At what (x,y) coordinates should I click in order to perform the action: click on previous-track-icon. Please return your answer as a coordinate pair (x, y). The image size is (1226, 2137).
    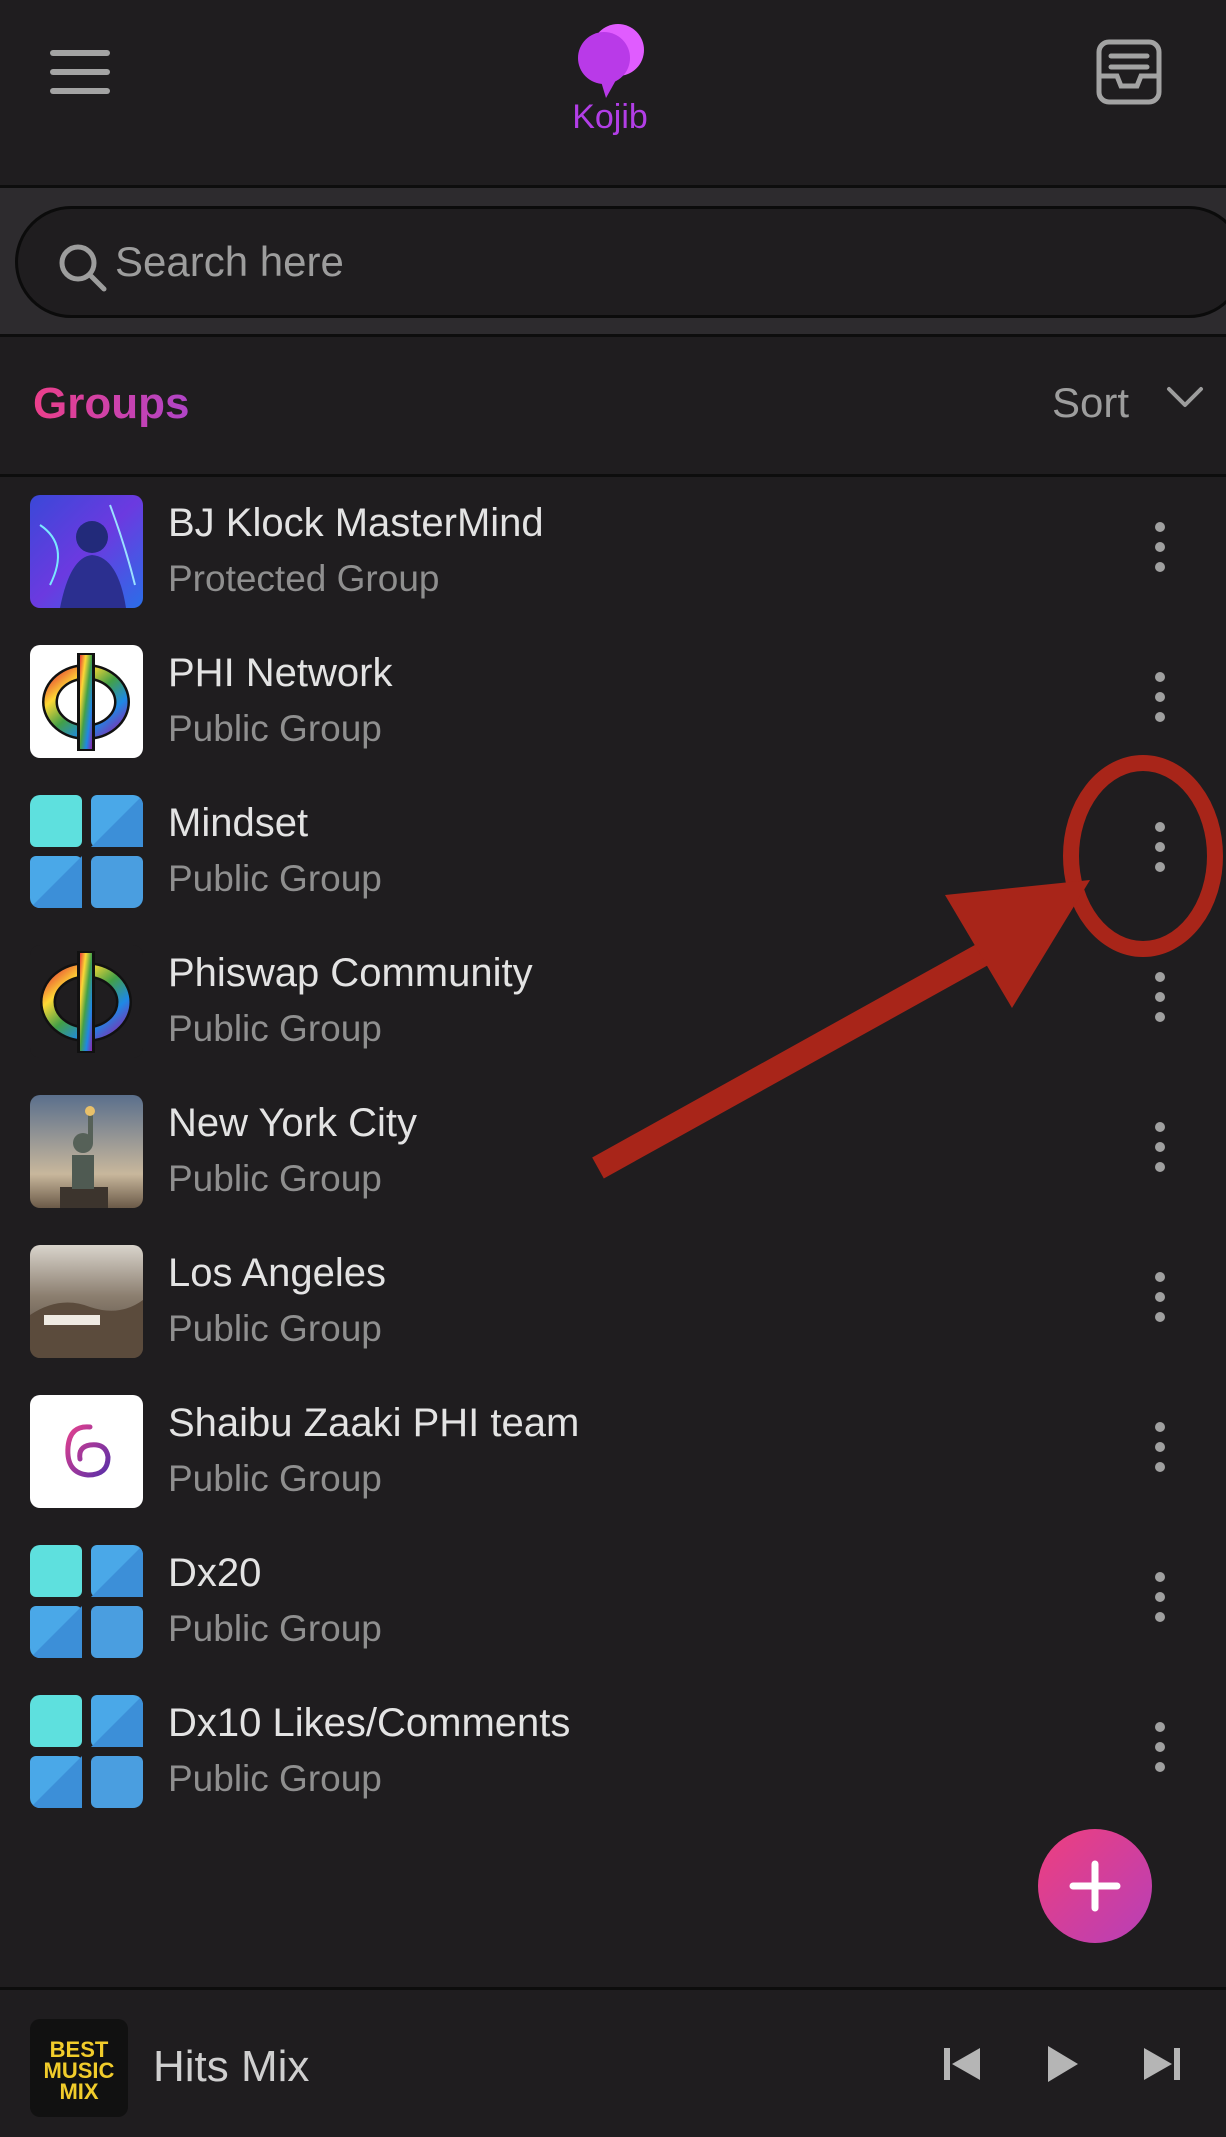
    Looking at the image, I should click on (962, 2064).